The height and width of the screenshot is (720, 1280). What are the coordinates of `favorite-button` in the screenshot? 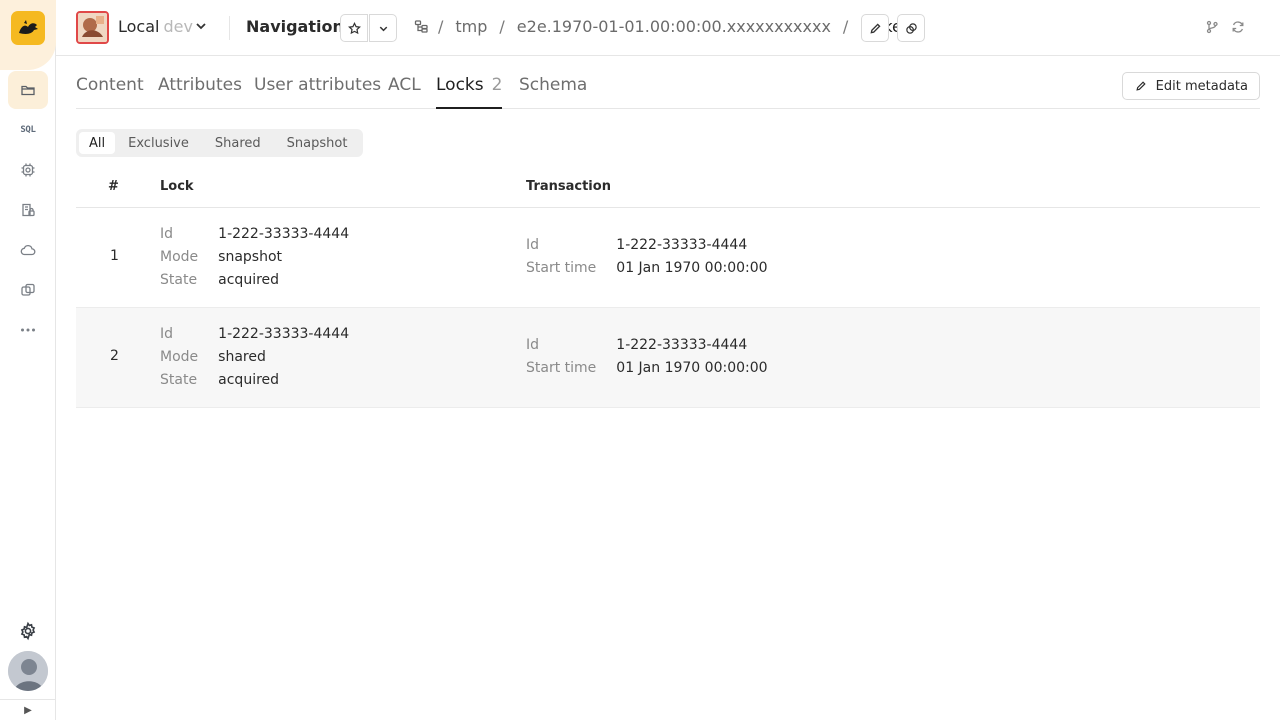 It's located at (354, 28).